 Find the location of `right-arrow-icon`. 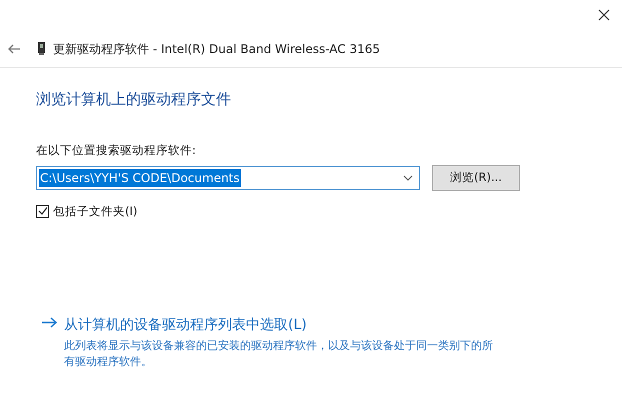

right-arrow-icon is located at coordinates (50, 322).